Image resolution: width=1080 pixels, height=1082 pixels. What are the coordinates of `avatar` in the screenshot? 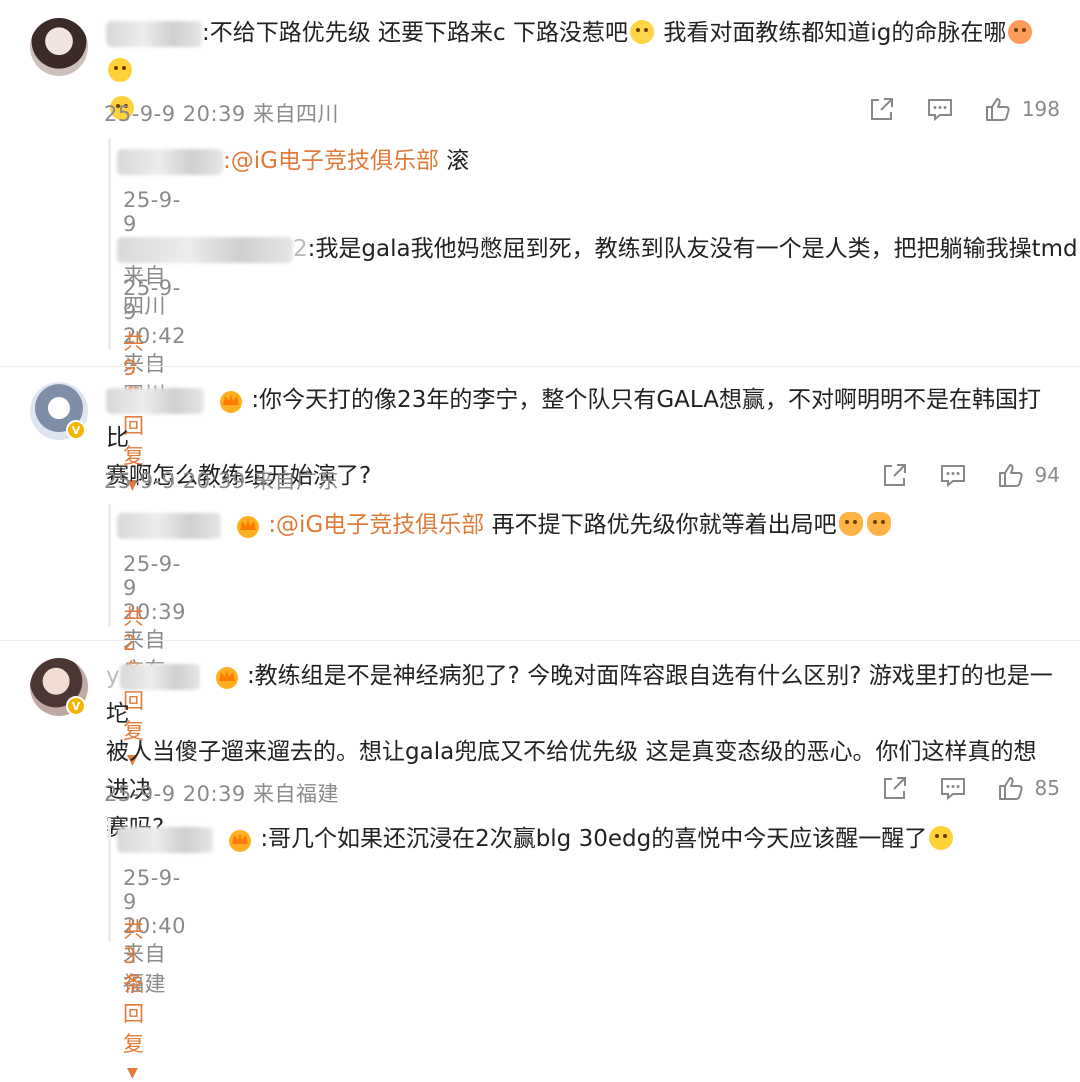 It's located at (59, 47).